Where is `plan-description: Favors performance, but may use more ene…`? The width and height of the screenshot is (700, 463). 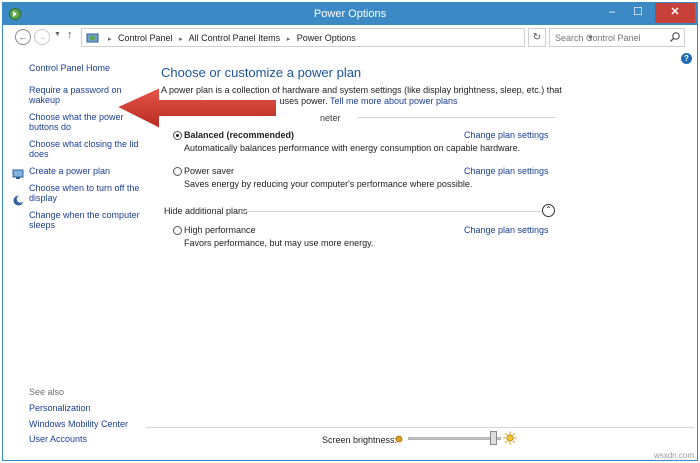 plan-description: Favors performance, but may use more ene… is located at coordinates (279, 243).